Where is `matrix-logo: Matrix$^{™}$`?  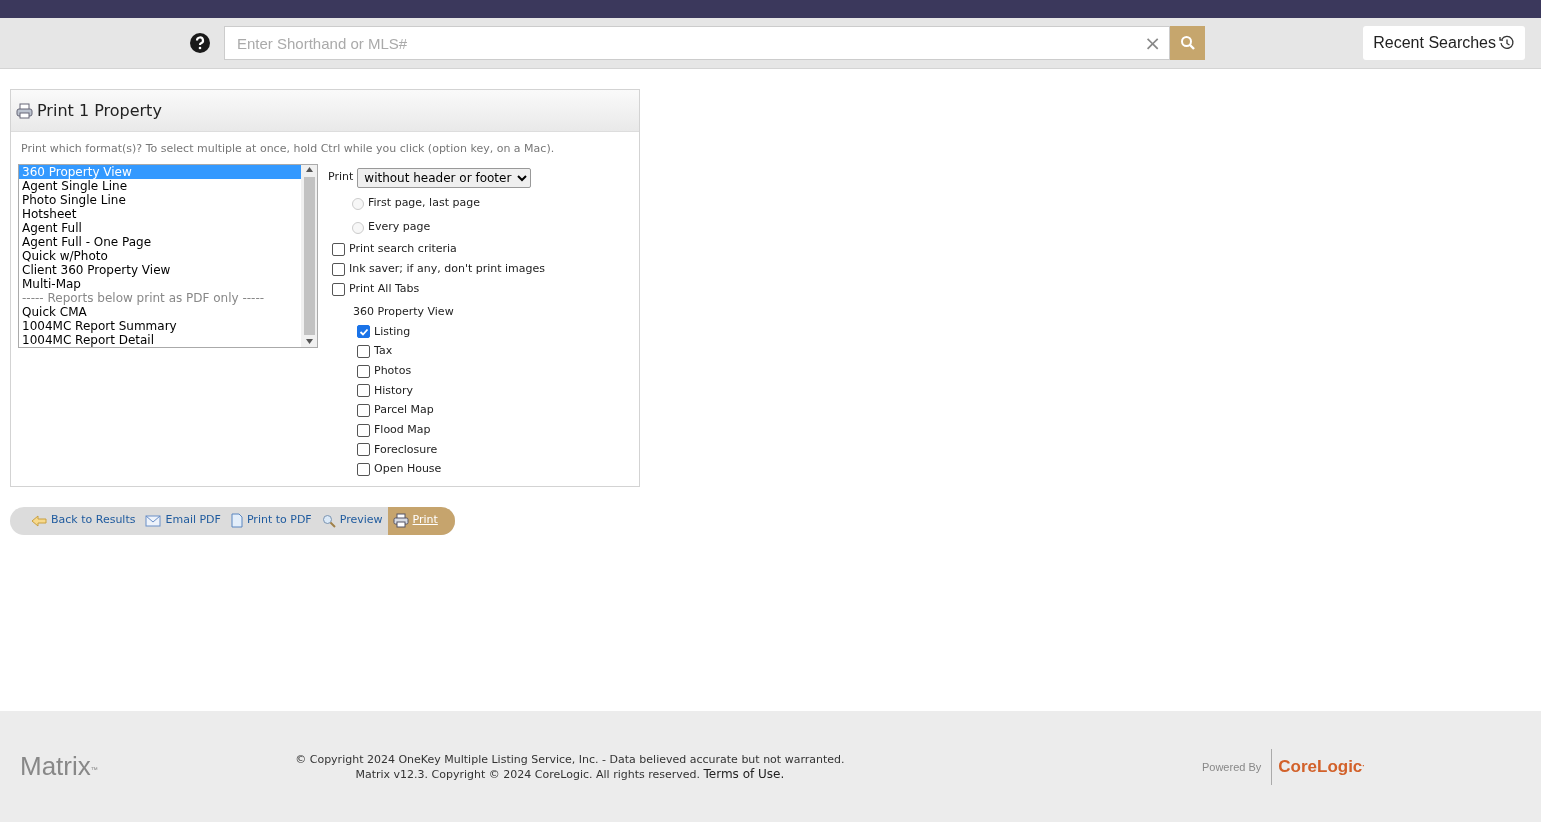 matrix-logo: Matrix$^{™}$ is located at coordinates (59, 766).